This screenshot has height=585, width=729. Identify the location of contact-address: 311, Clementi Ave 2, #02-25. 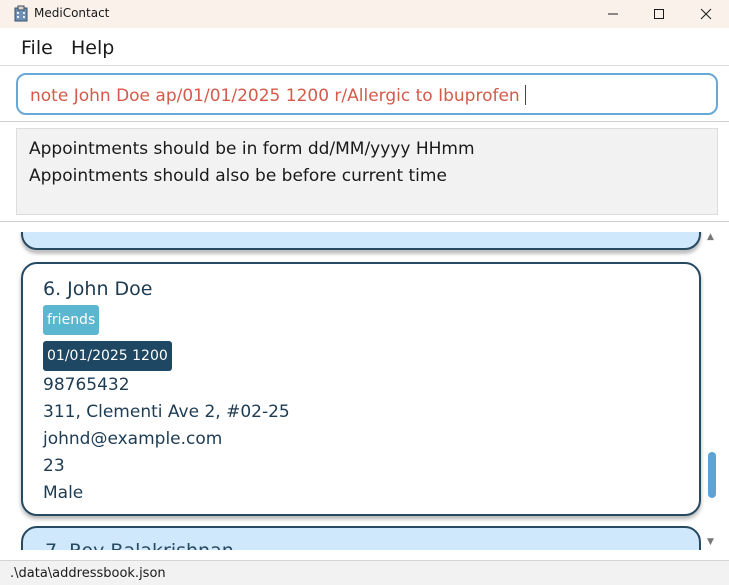
(166, 412).